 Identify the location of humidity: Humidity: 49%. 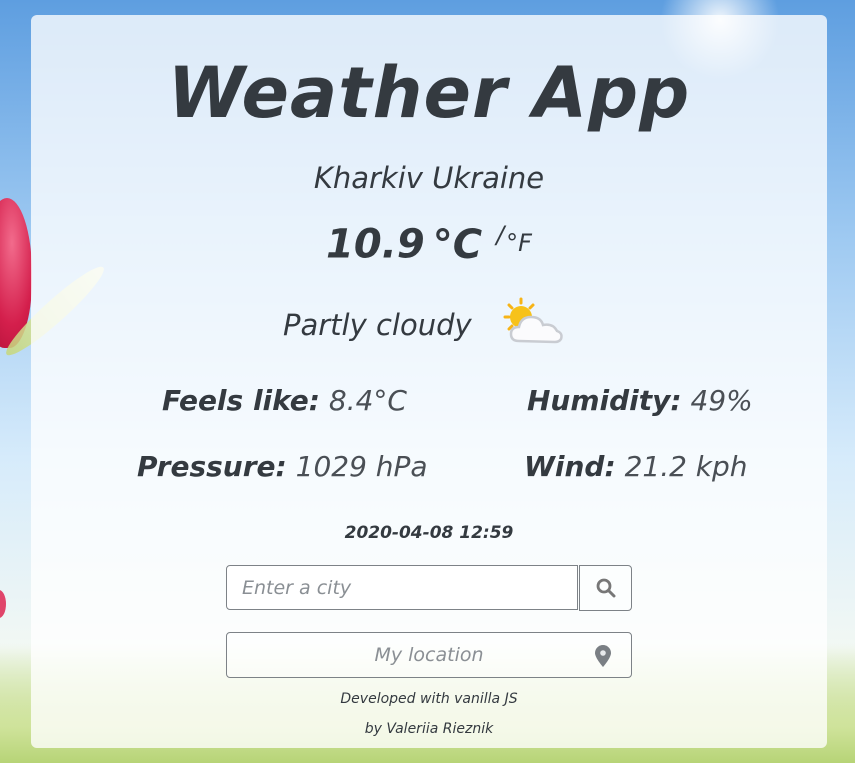
(640, 401).